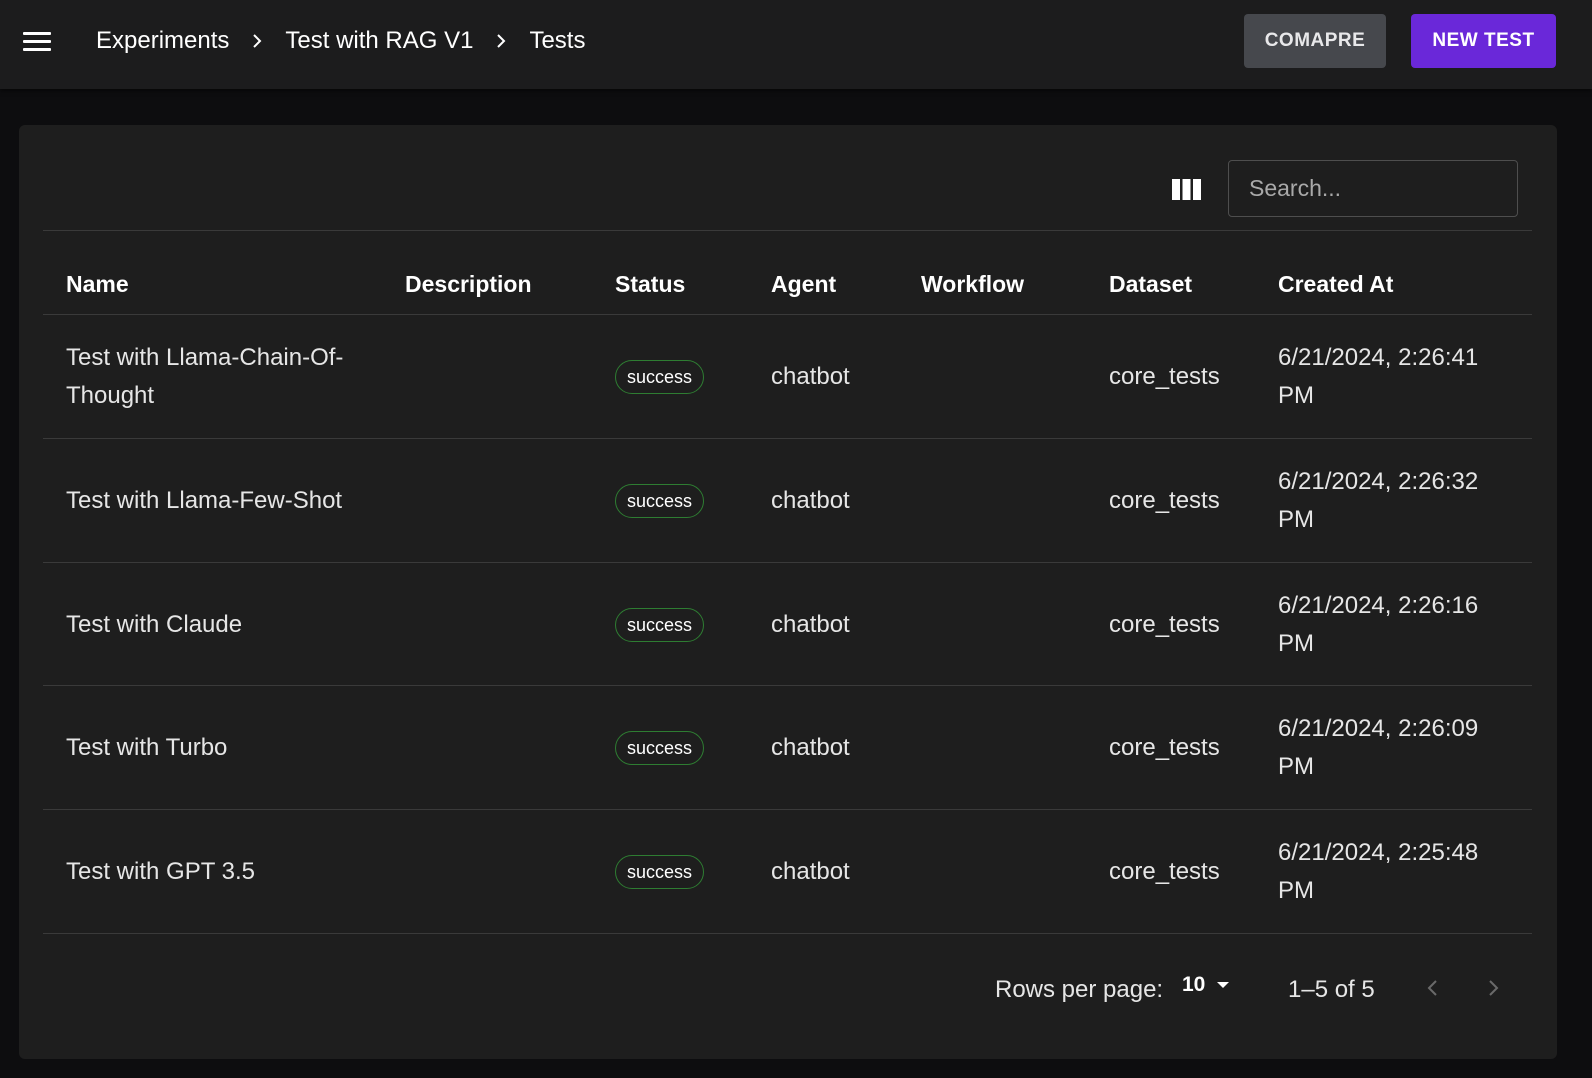 The image size is (1592, 1078). What do you see at coordinates (788, 984) in the screenshot?
I see `pagination: Rows per page: 10 1–5 of 5` at bounding box center [788, 984].